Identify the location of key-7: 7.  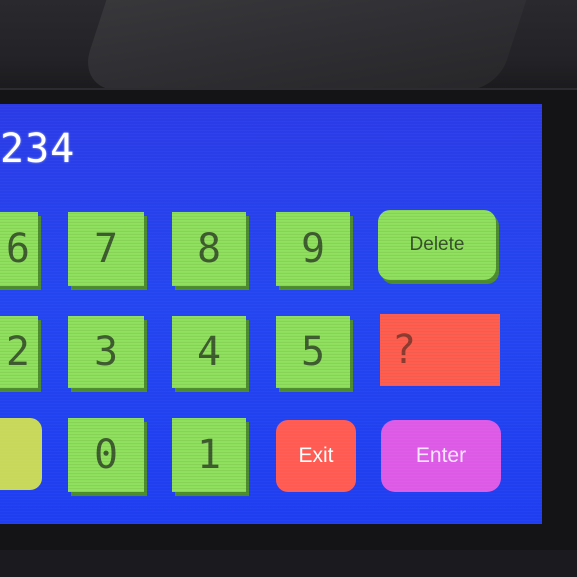
(106, 249).